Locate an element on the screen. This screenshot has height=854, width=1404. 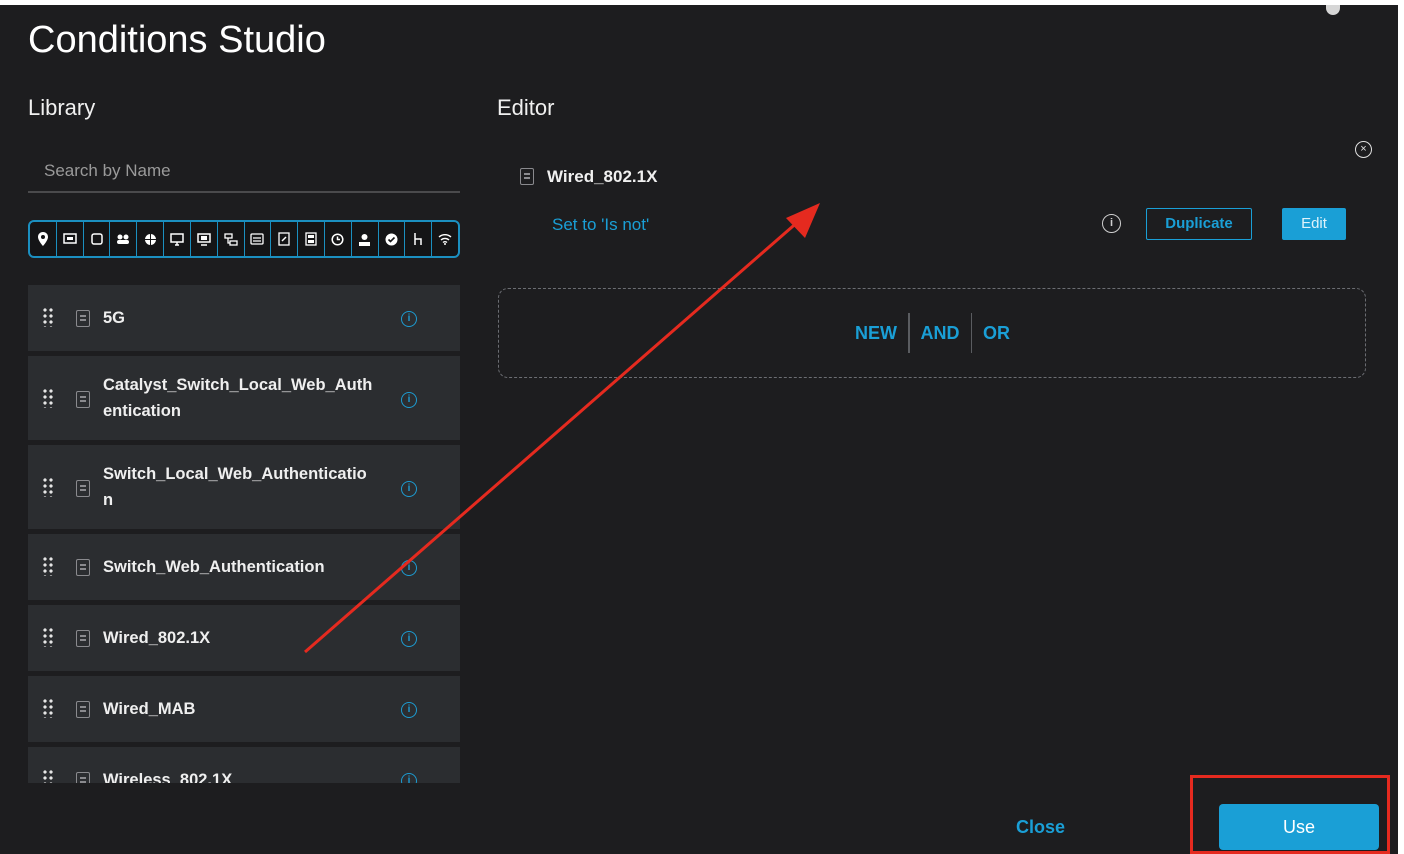
editor-heading: Editor is located at coordinates (526, 107).